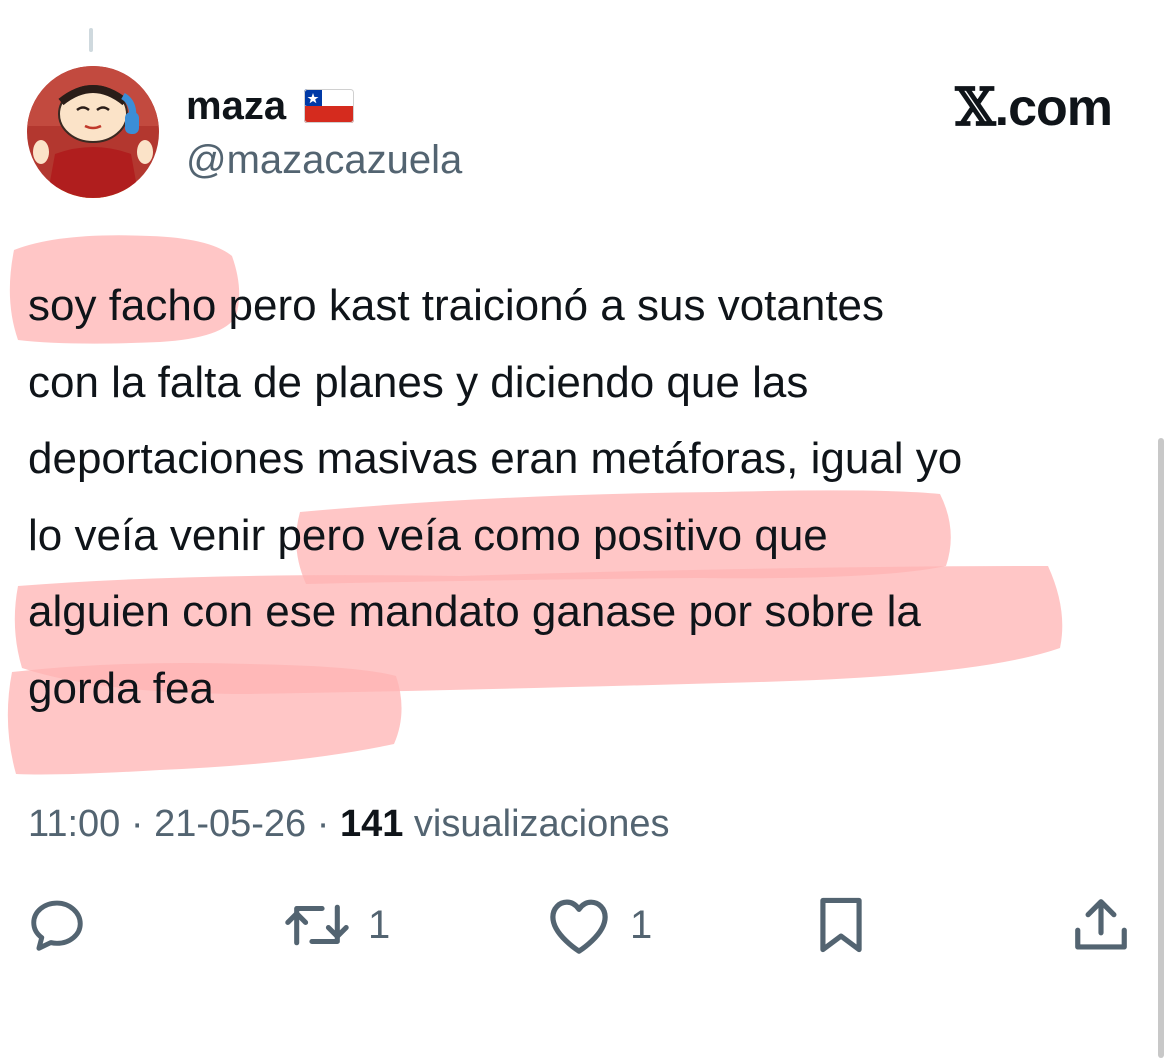 This screenshot has height=1058, width=1170. What do you see at coordinates (324, 160) in the screenshot?
I see `author-handle: @mazacazuela` at bounding box center [324, 160].